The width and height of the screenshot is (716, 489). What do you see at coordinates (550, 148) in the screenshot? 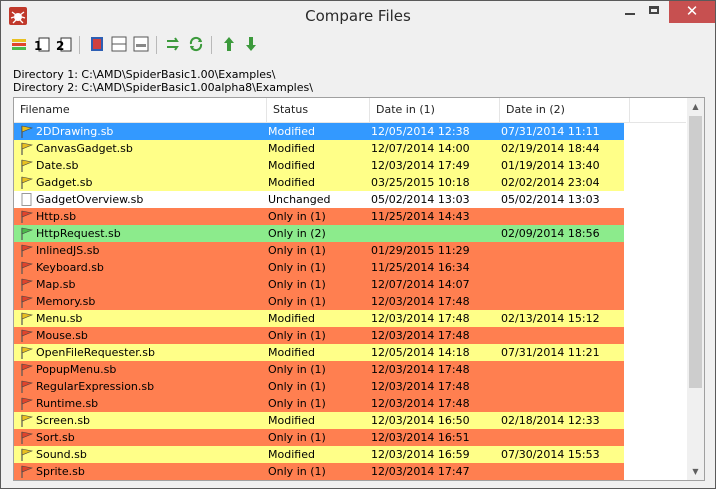
I see `cell-date2: 02/19/2014 18:44` at bounding box center [550, 148].